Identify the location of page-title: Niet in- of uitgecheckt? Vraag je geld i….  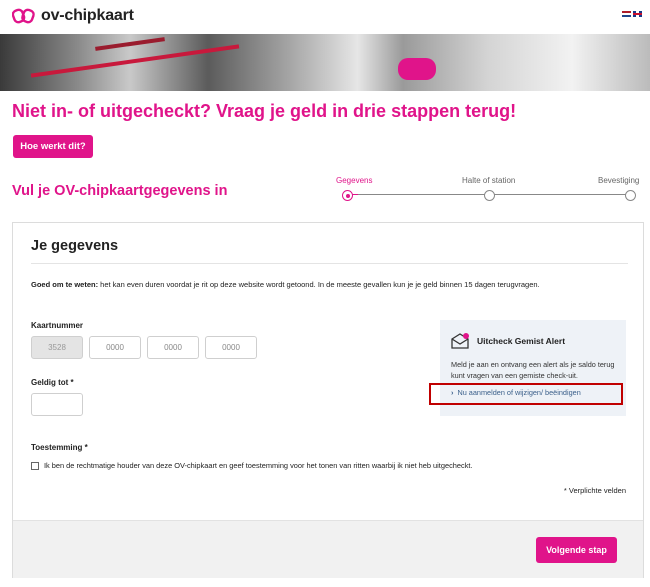
(264, 111).